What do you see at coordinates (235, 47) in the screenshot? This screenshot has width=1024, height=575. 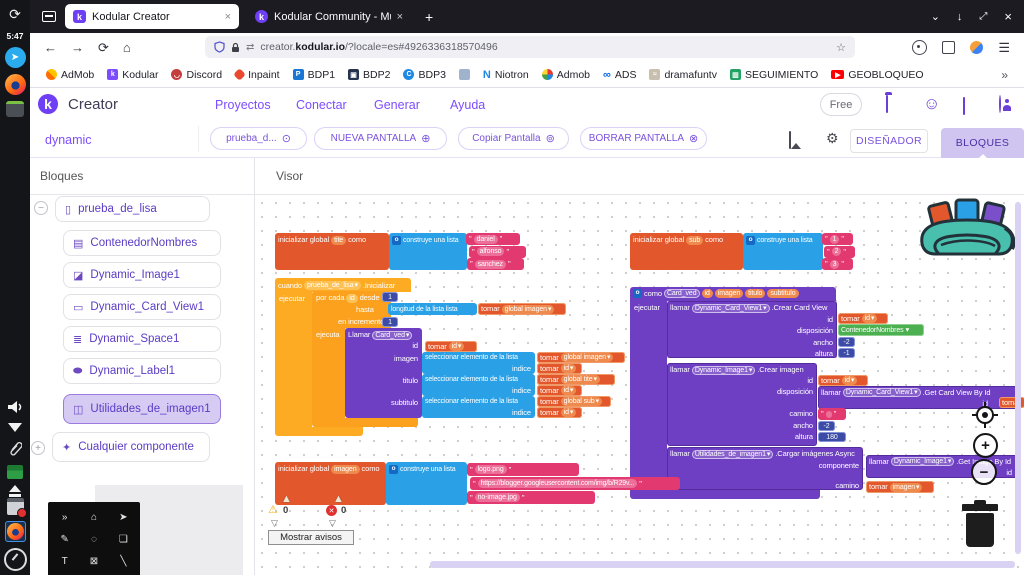 I see `lock-icon` at bounding box center [235, 47].